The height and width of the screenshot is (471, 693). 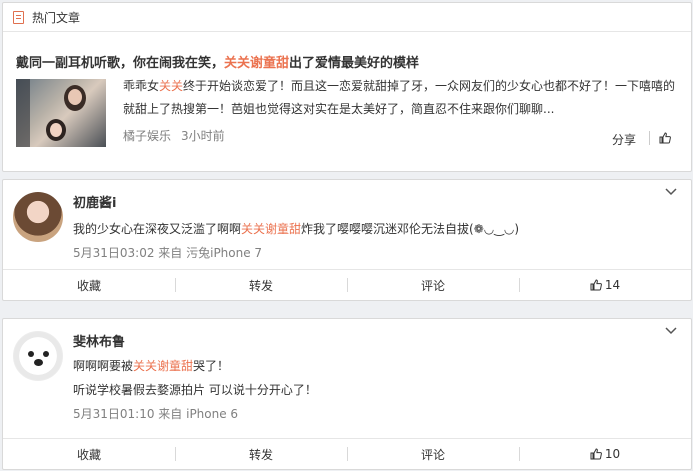 What do you see at coordinates (56, 17) in the screenshot?
I see `hot-article-header-label: 热门文章` at bounding box center [56, 17].